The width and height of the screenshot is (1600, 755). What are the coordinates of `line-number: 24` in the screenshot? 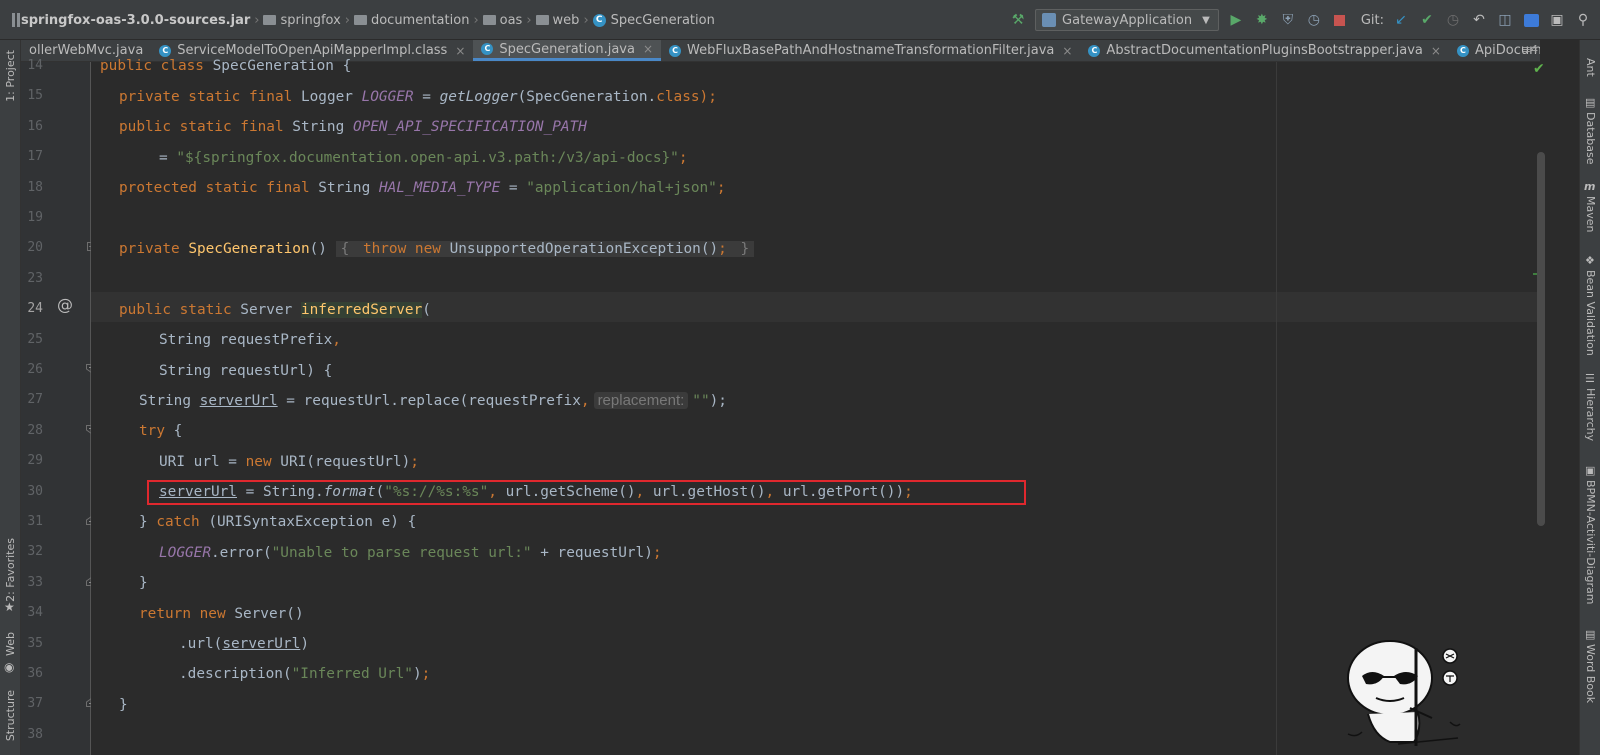 It's located at (35, 308).